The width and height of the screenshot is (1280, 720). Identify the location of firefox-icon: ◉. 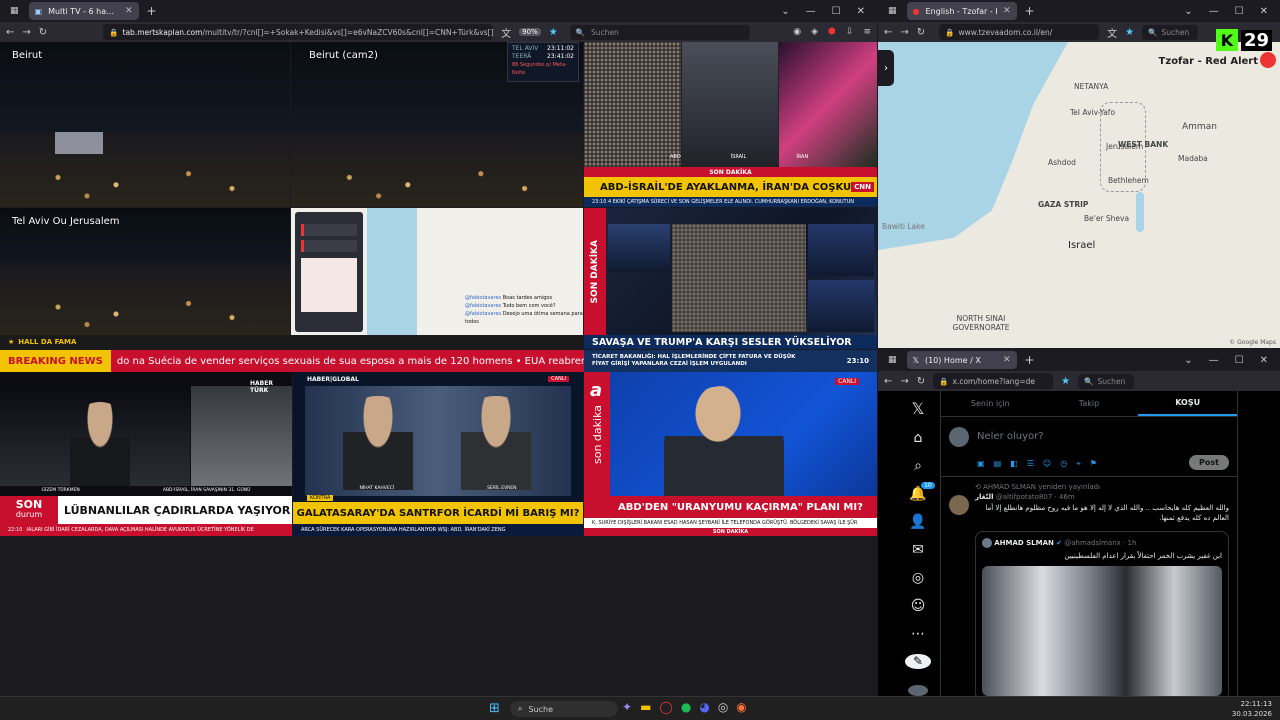
(741, 707).